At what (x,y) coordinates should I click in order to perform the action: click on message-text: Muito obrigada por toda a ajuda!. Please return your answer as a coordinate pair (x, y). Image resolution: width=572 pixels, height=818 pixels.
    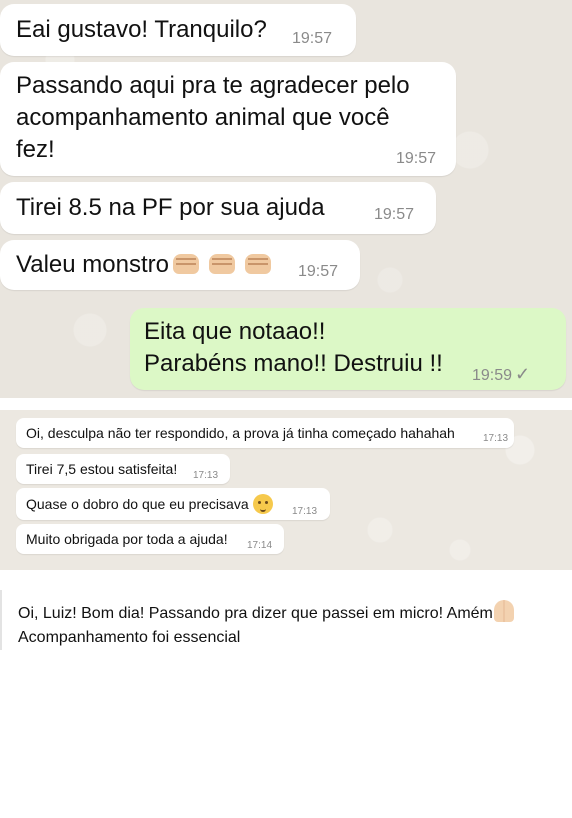
    Looking at the image, I should click on (127, 539).